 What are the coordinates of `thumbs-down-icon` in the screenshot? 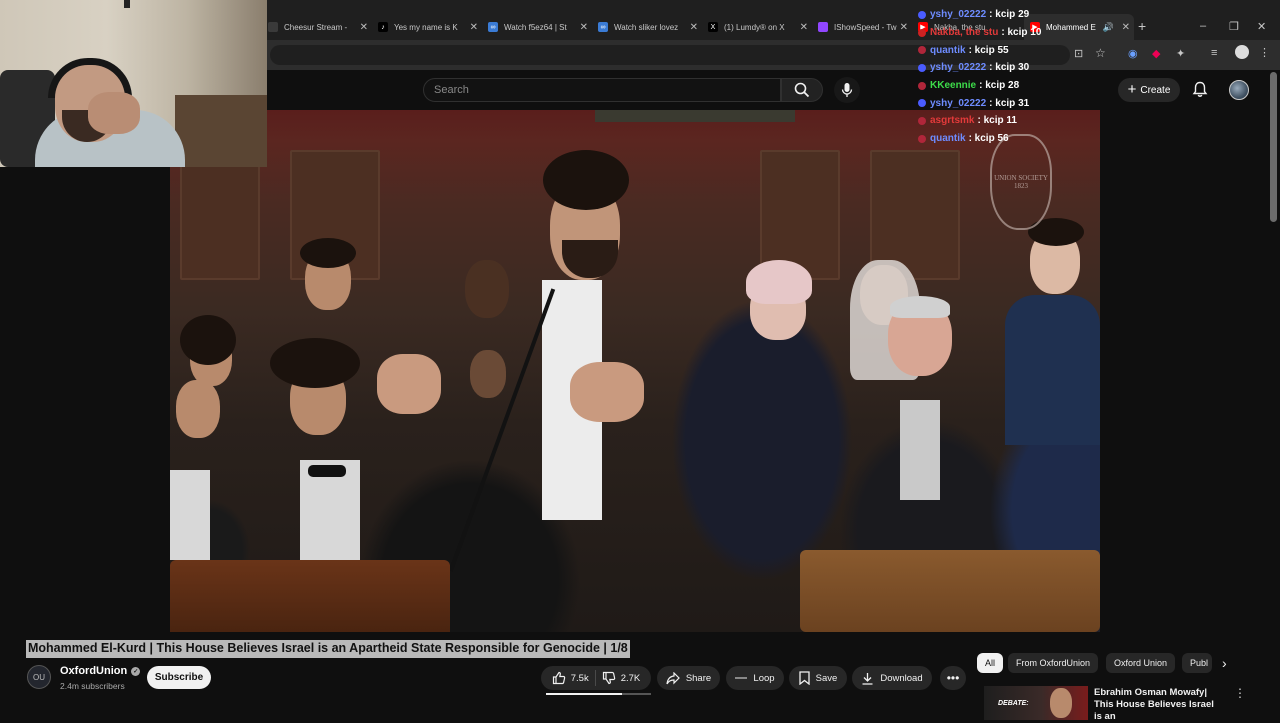 It's located at (608, 678).